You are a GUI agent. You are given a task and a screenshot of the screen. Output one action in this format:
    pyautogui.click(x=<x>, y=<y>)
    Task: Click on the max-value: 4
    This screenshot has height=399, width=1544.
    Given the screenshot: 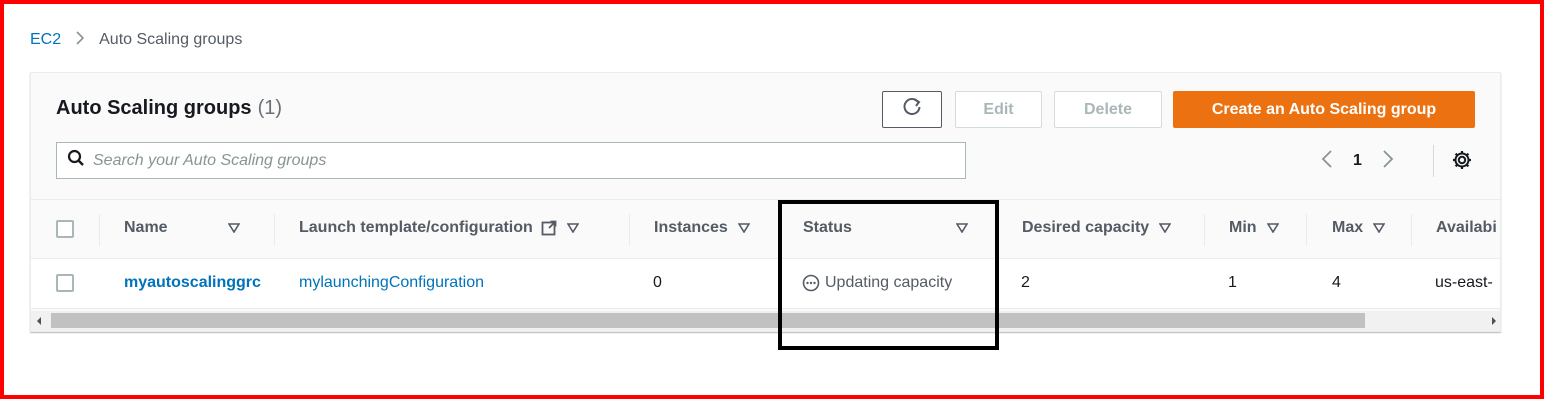 What is the action you would take?
    pyautogui.click(x=1336, y=282)
    